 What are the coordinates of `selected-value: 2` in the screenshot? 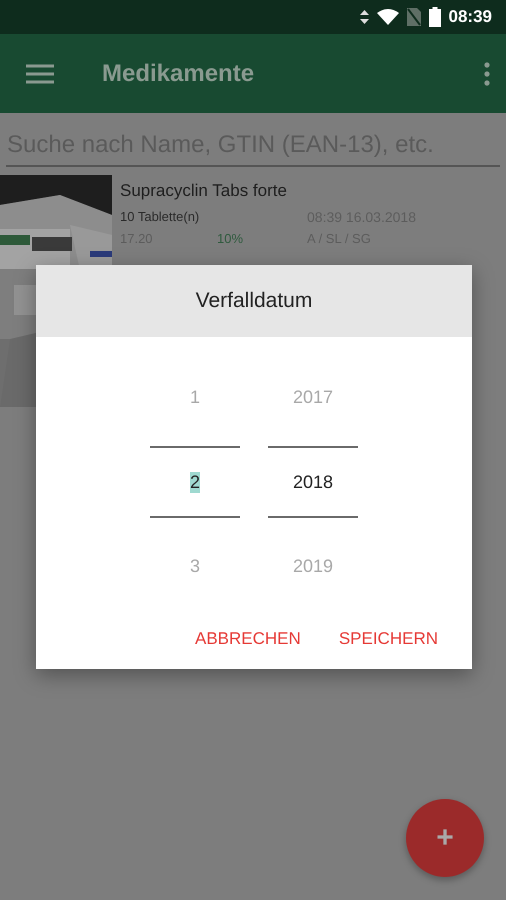 It's located at (195, 482).